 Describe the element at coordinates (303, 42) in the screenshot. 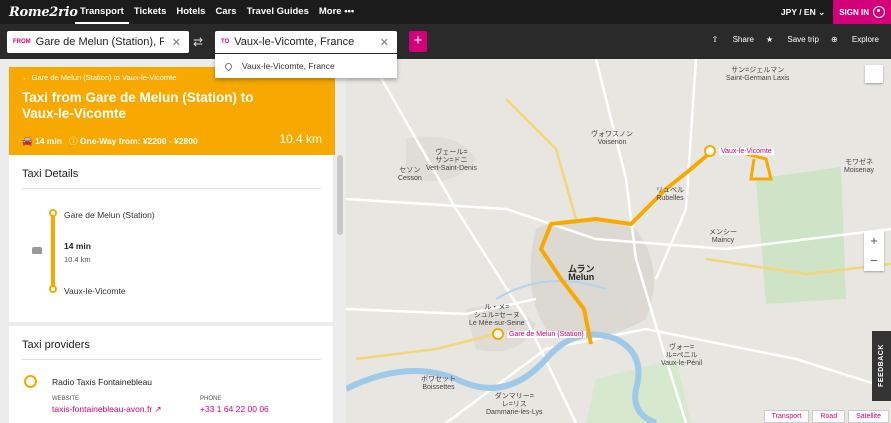

I see `to-input: Vaux-le-Vicomte, France` at that location.